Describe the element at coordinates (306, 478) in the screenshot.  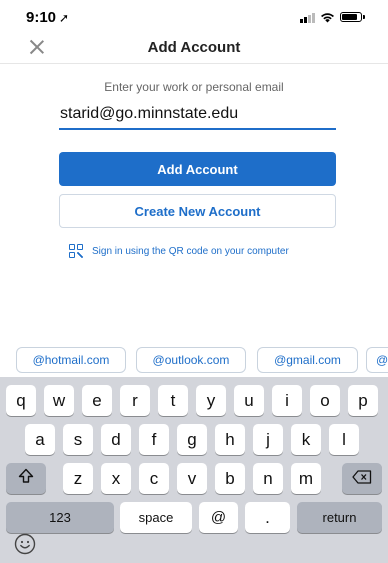
I see `key-m: m` at that location.